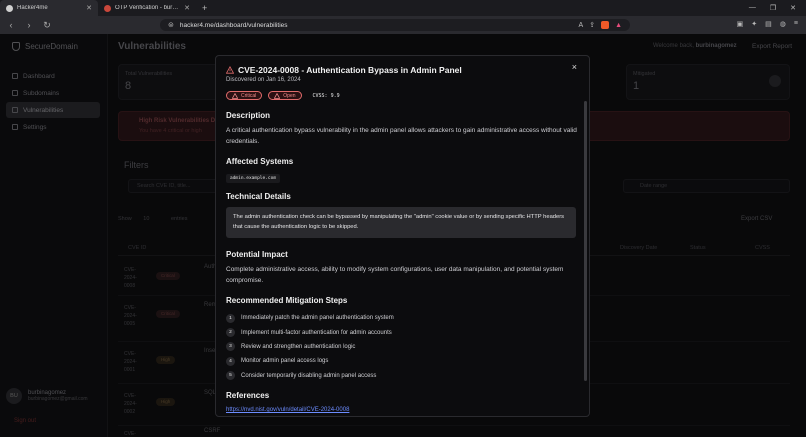  Describe the element at coordinates (9, 8) in the screenshot. I see `site-favicon-icon` at that location.